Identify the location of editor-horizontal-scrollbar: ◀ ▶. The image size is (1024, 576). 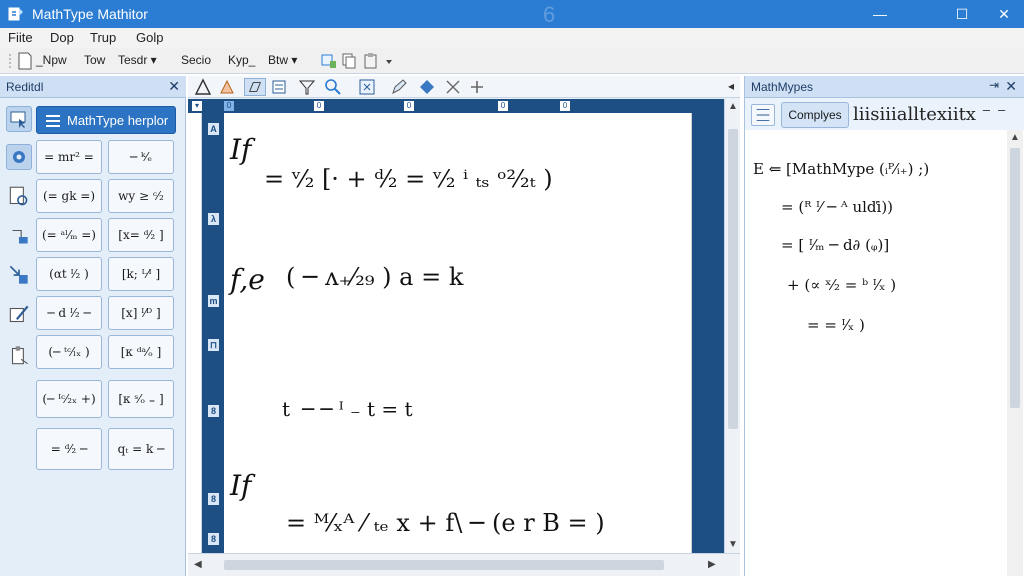
(464, 564).